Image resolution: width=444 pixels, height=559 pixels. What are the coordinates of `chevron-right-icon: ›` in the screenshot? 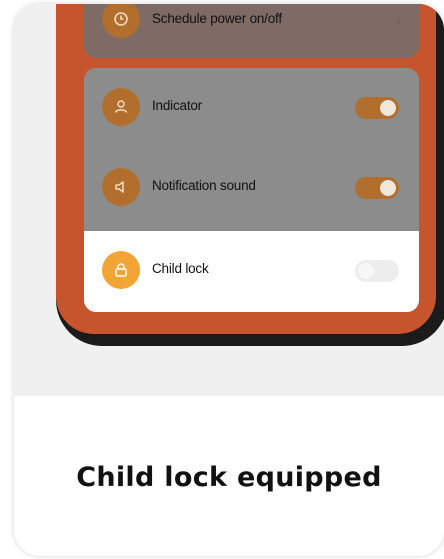 It's located at (398, 20).